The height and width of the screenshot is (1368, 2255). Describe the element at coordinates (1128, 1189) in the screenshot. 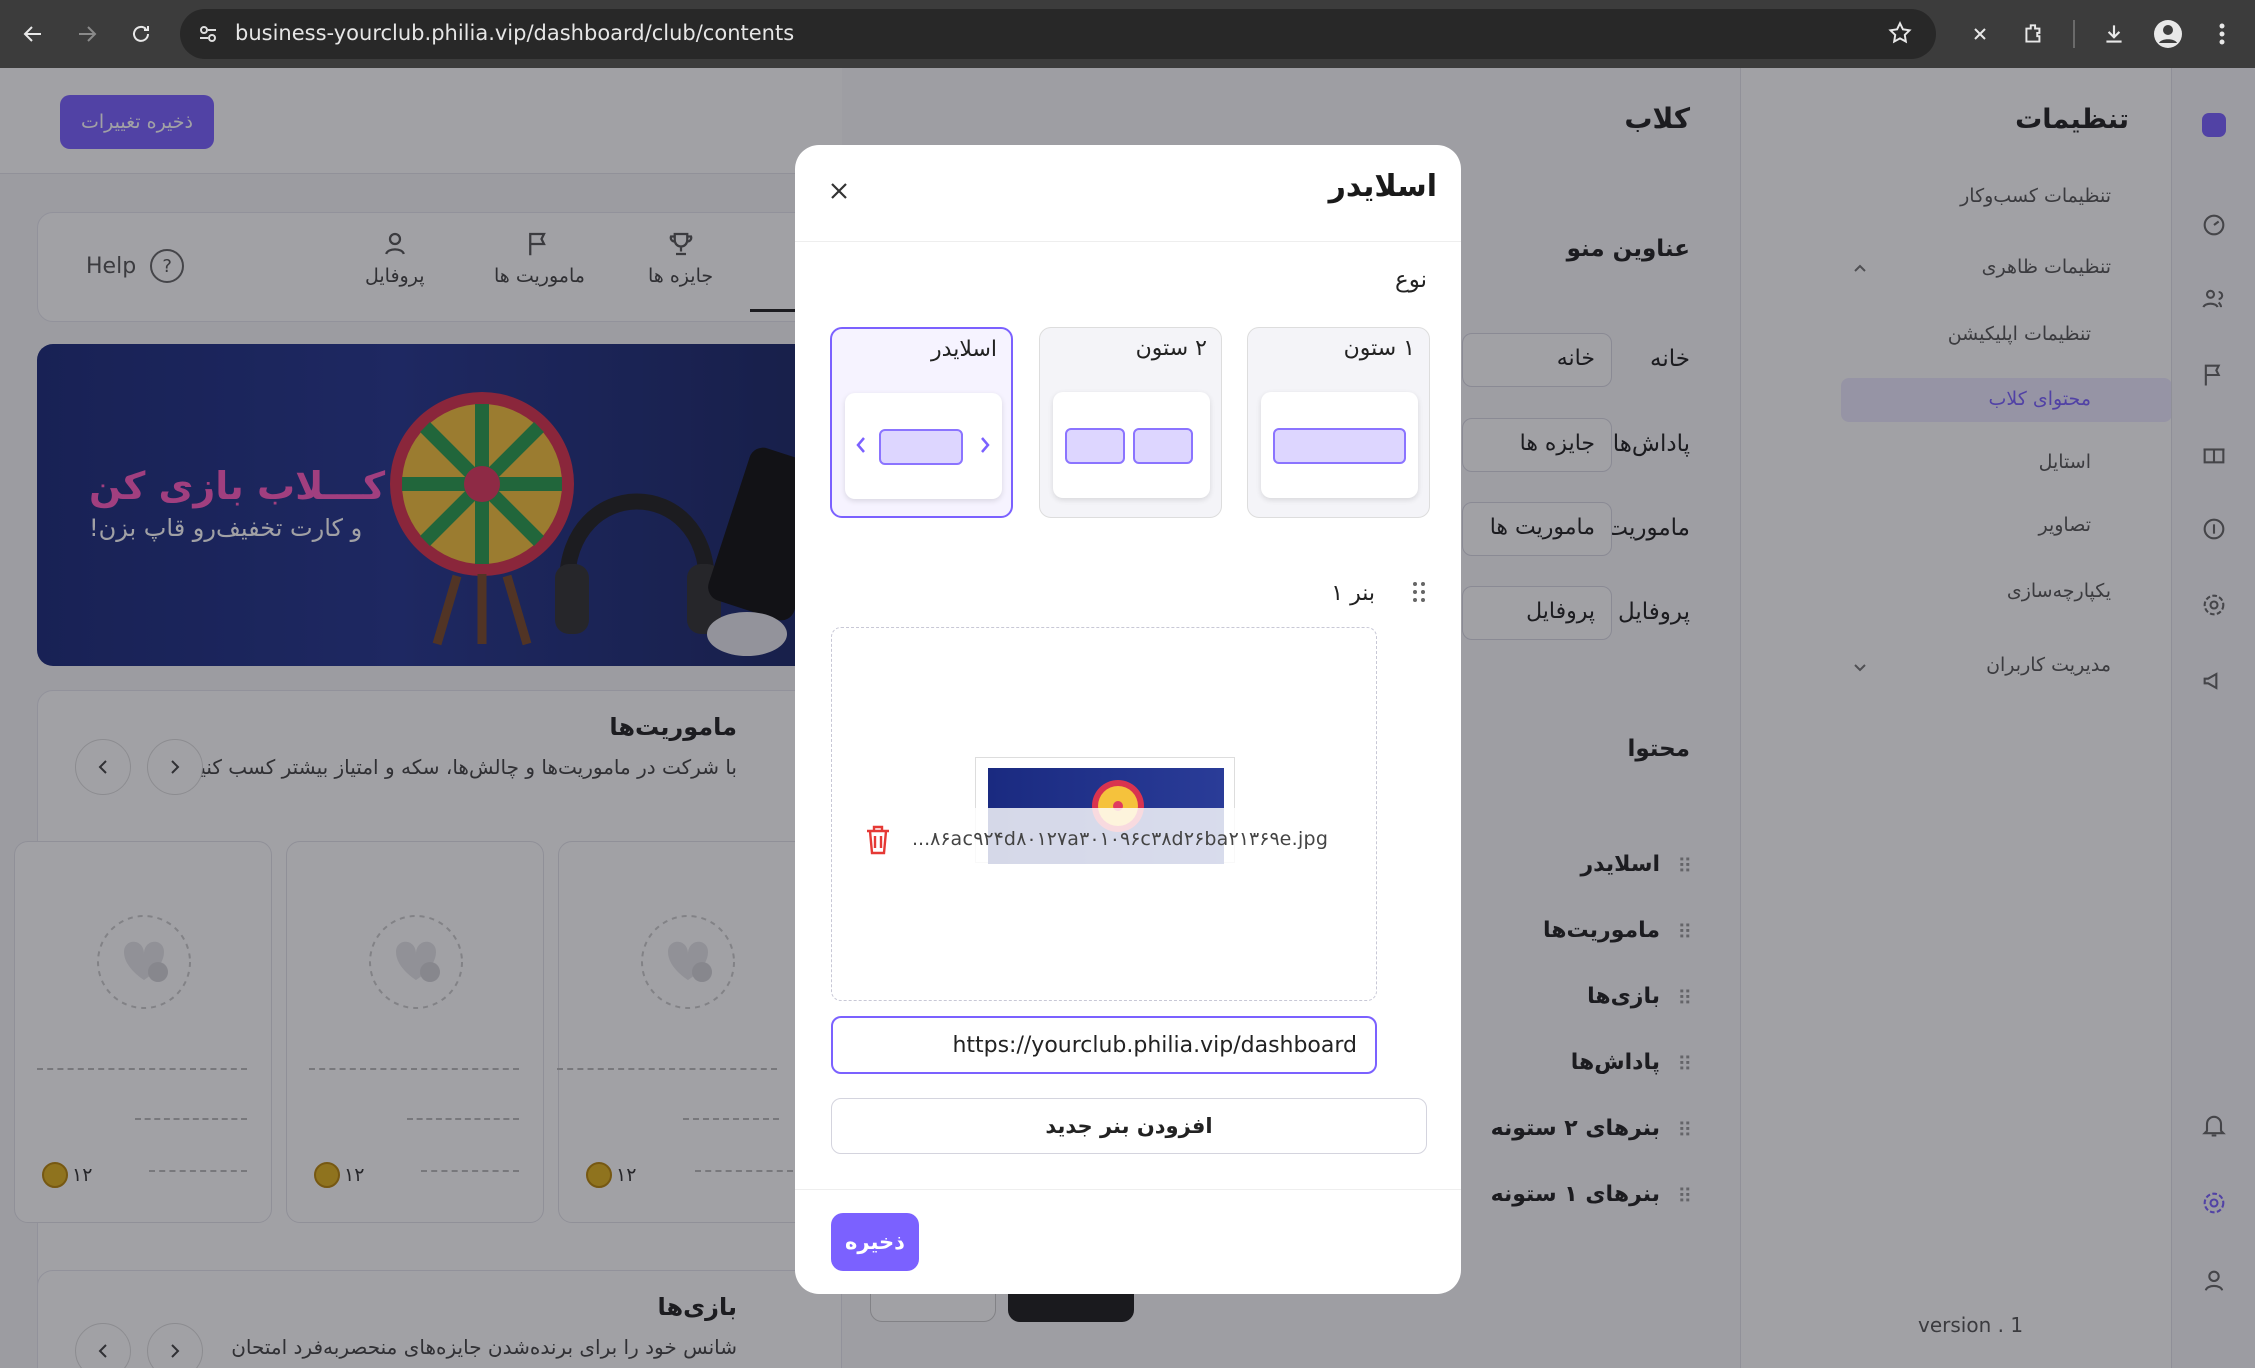

I see `modal-footer-divider` at that location.